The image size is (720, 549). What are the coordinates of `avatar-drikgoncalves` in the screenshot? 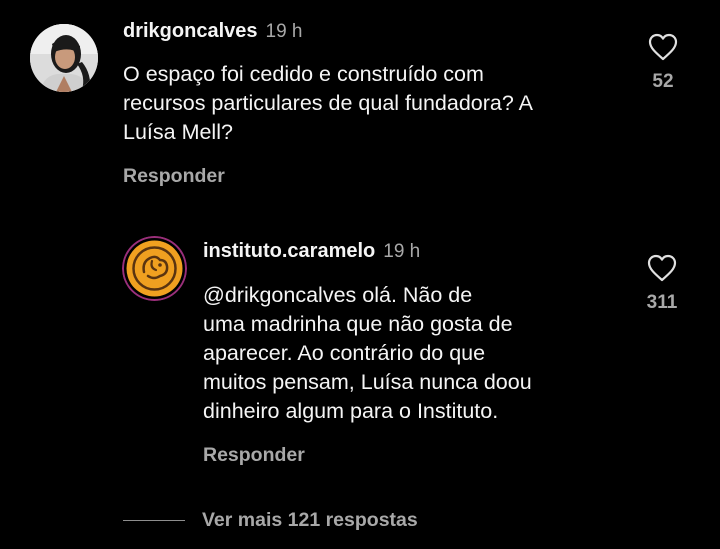 It's located at (64, 58).